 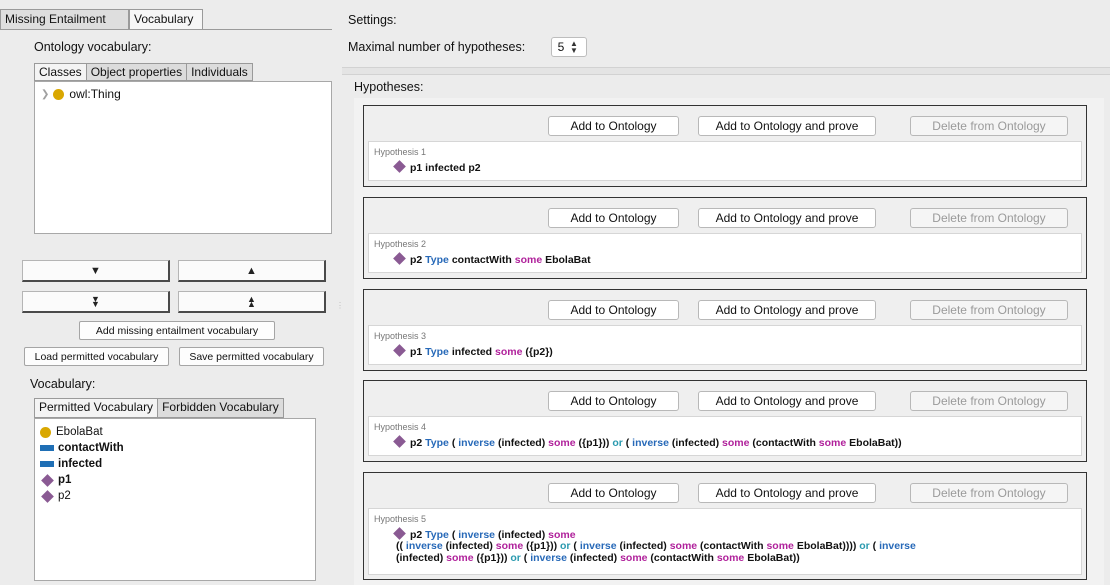 I want to click on vocab-item-label: infected, so click(x=80, y=464).